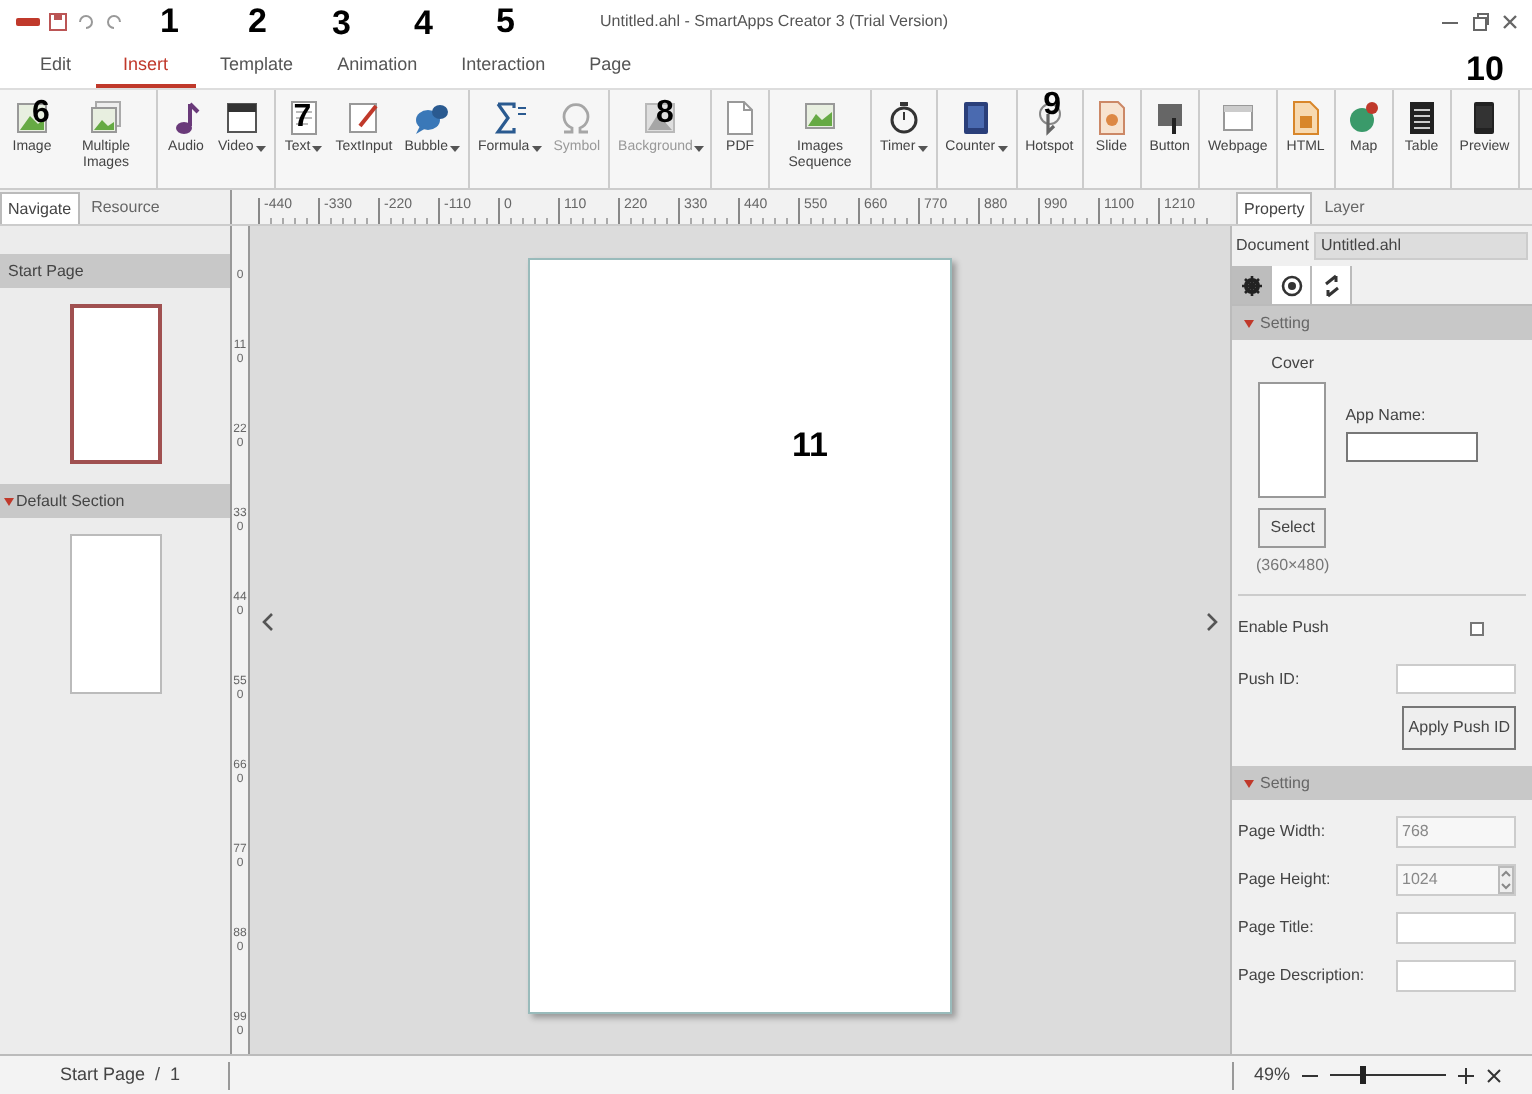 The width and height of the screenshot is (1532, 1094). I want to click on document-label: Document, so click(1272, 246).